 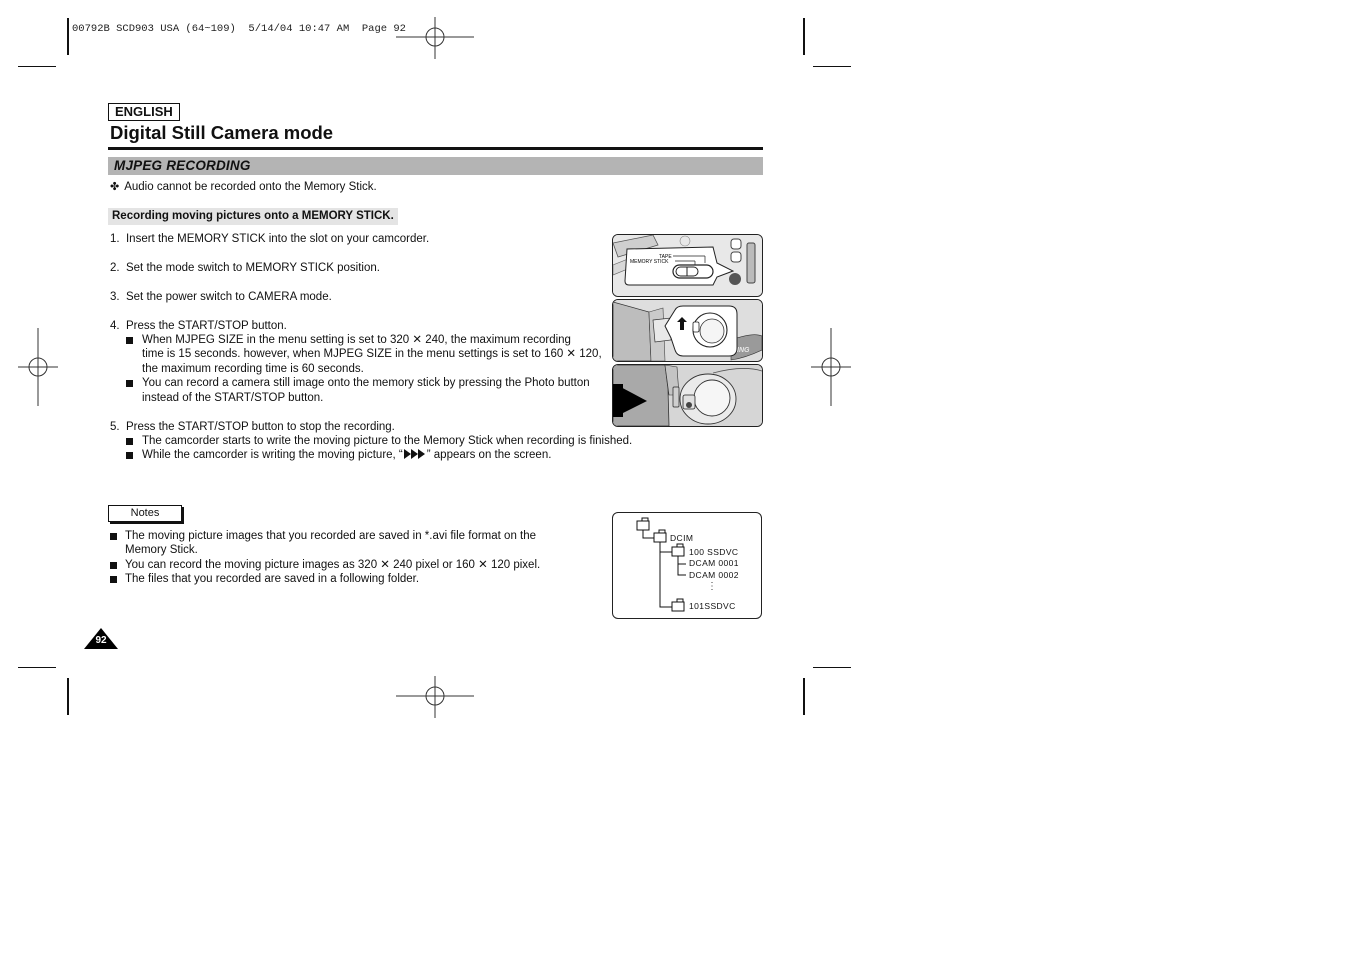 I want to click on figure-power-switch: ING, so click(x=687, y=330).